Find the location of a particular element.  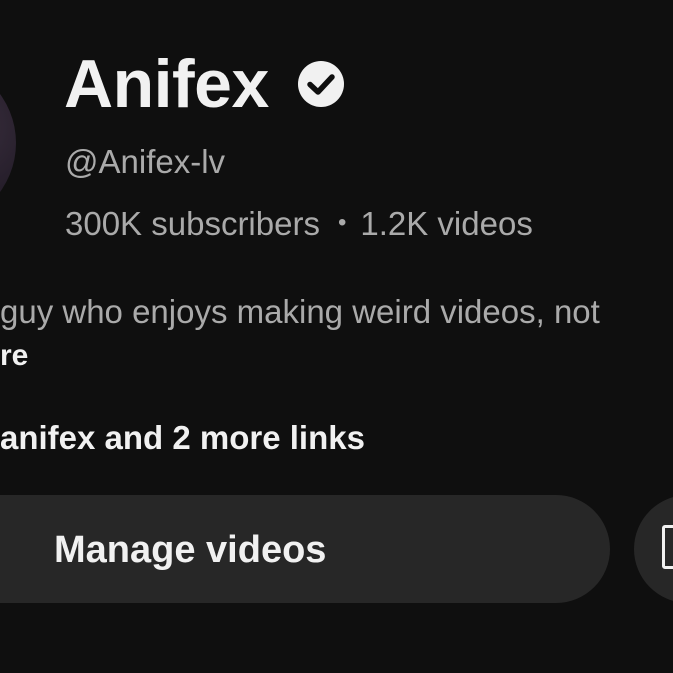

square-outline-icon is located at coordinates (667, 547).